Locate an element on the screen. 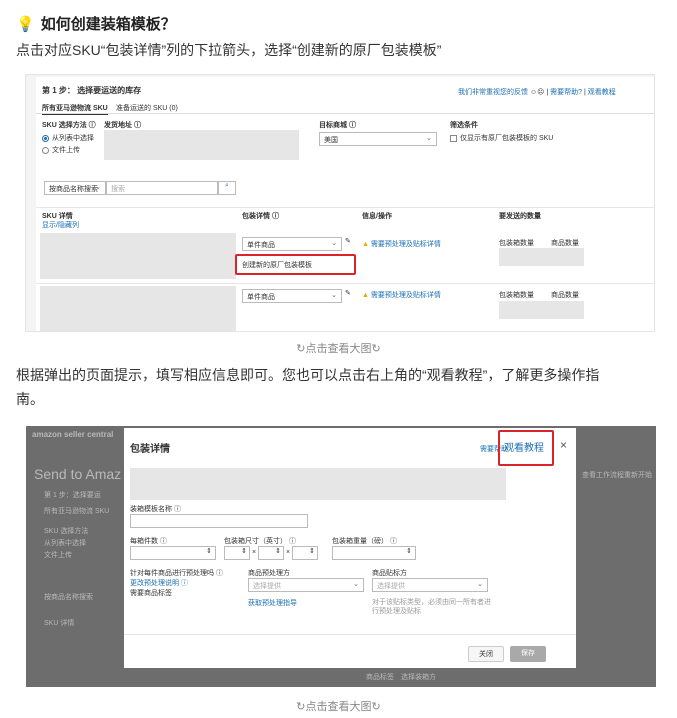  destination-select: 美国 ⌄ is located at coordinates (378, 139).